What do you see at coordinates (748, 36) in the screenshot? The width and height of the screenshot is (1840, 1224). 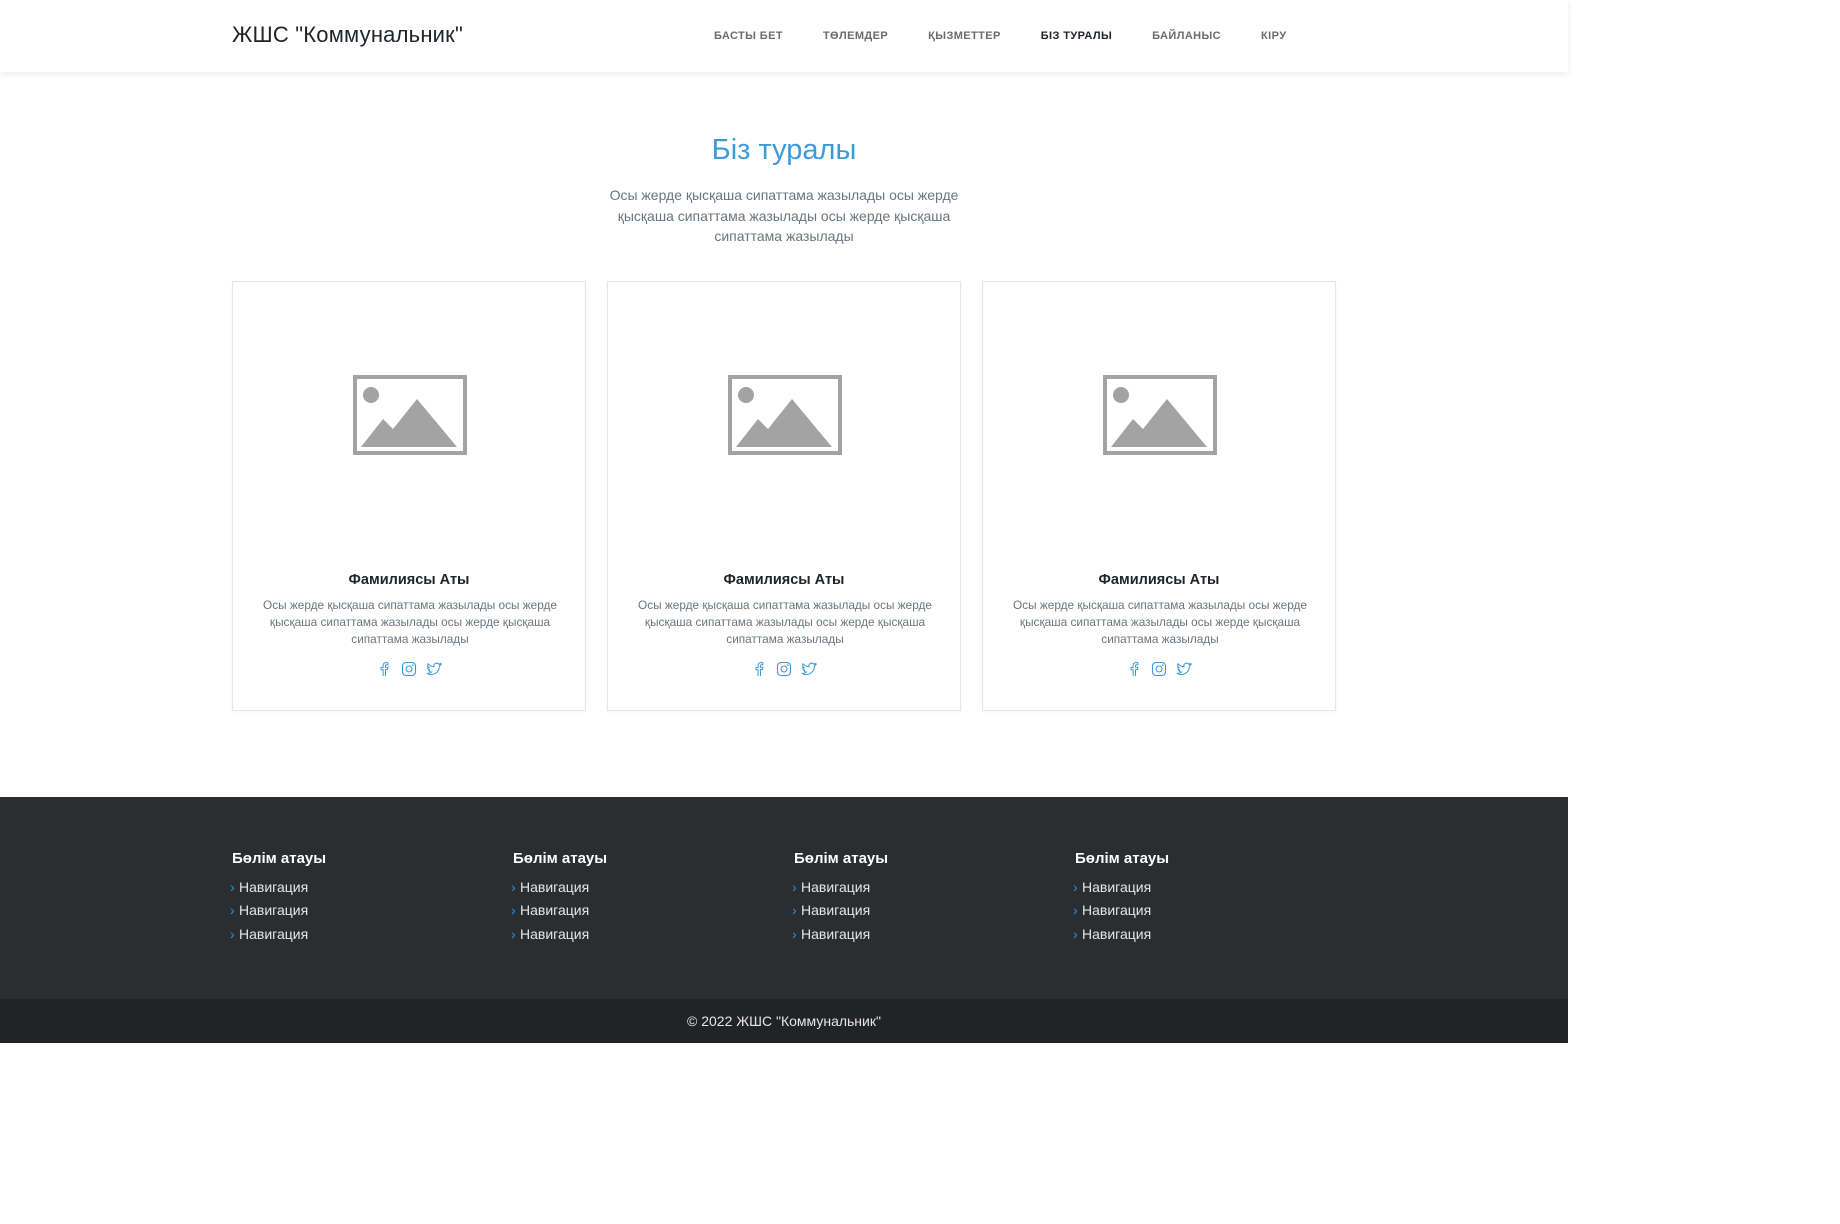 I see `nav-link-home: БАСТЫ БЕТ` at bounding box center [748, 36].